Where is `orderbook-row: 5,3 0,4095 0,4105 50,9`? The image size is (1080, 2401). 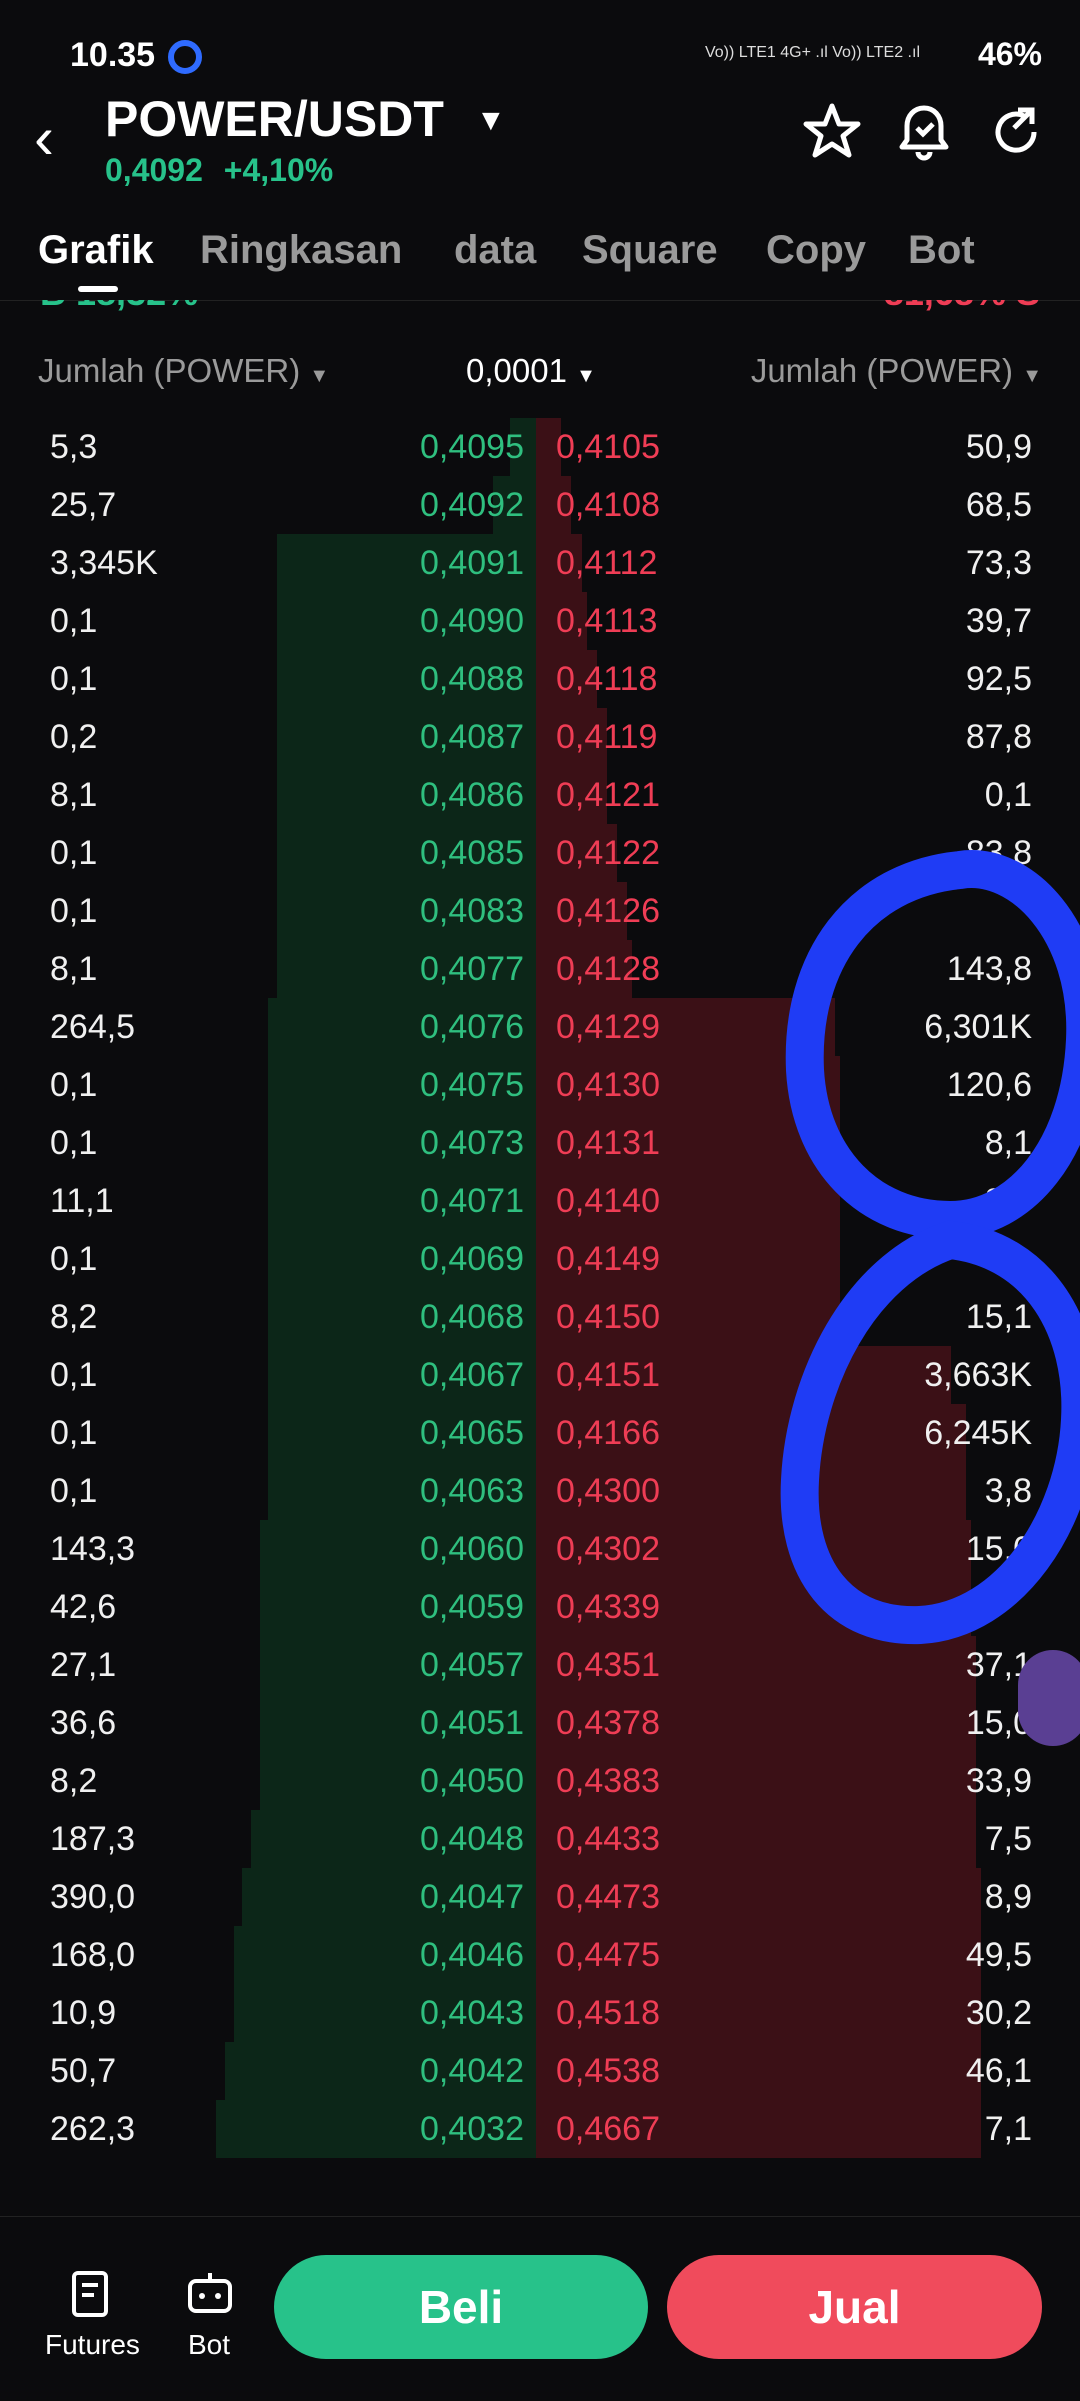 orderbook-row: 5,3 0,4095 0,4105 50,9 is located at coordinates (540, 447).